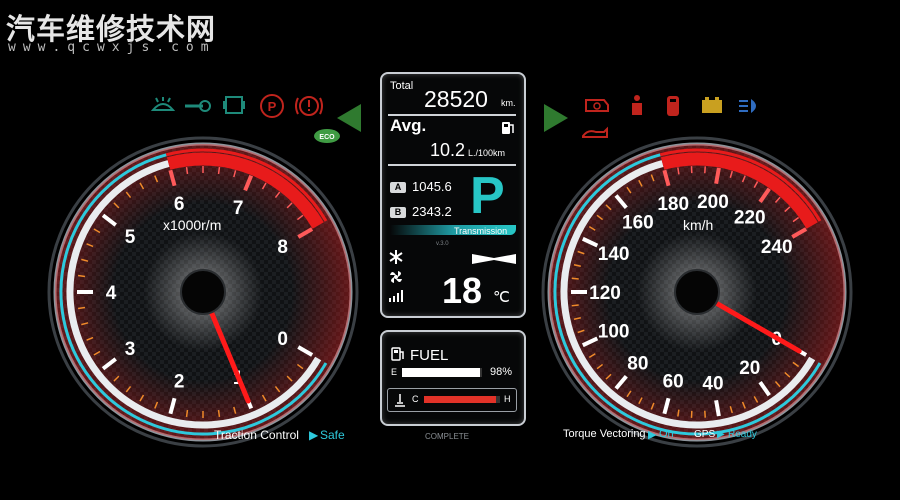 The image size is (900, 500). What do you see at coordinates (750, 217) in the screenshot?
I see `speedometer-tick-label: 220` at bounding box center [750, 217].